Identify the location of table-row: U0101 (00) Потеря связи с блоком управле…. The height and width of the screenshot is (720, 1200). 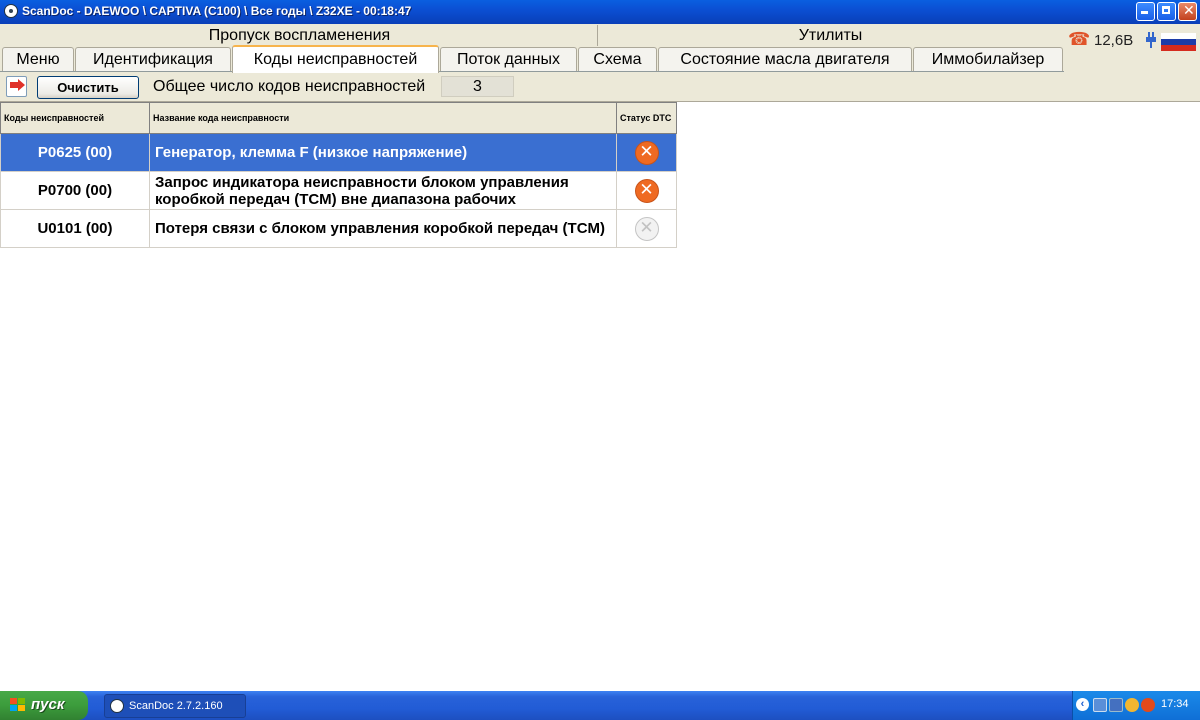
(338, 228).